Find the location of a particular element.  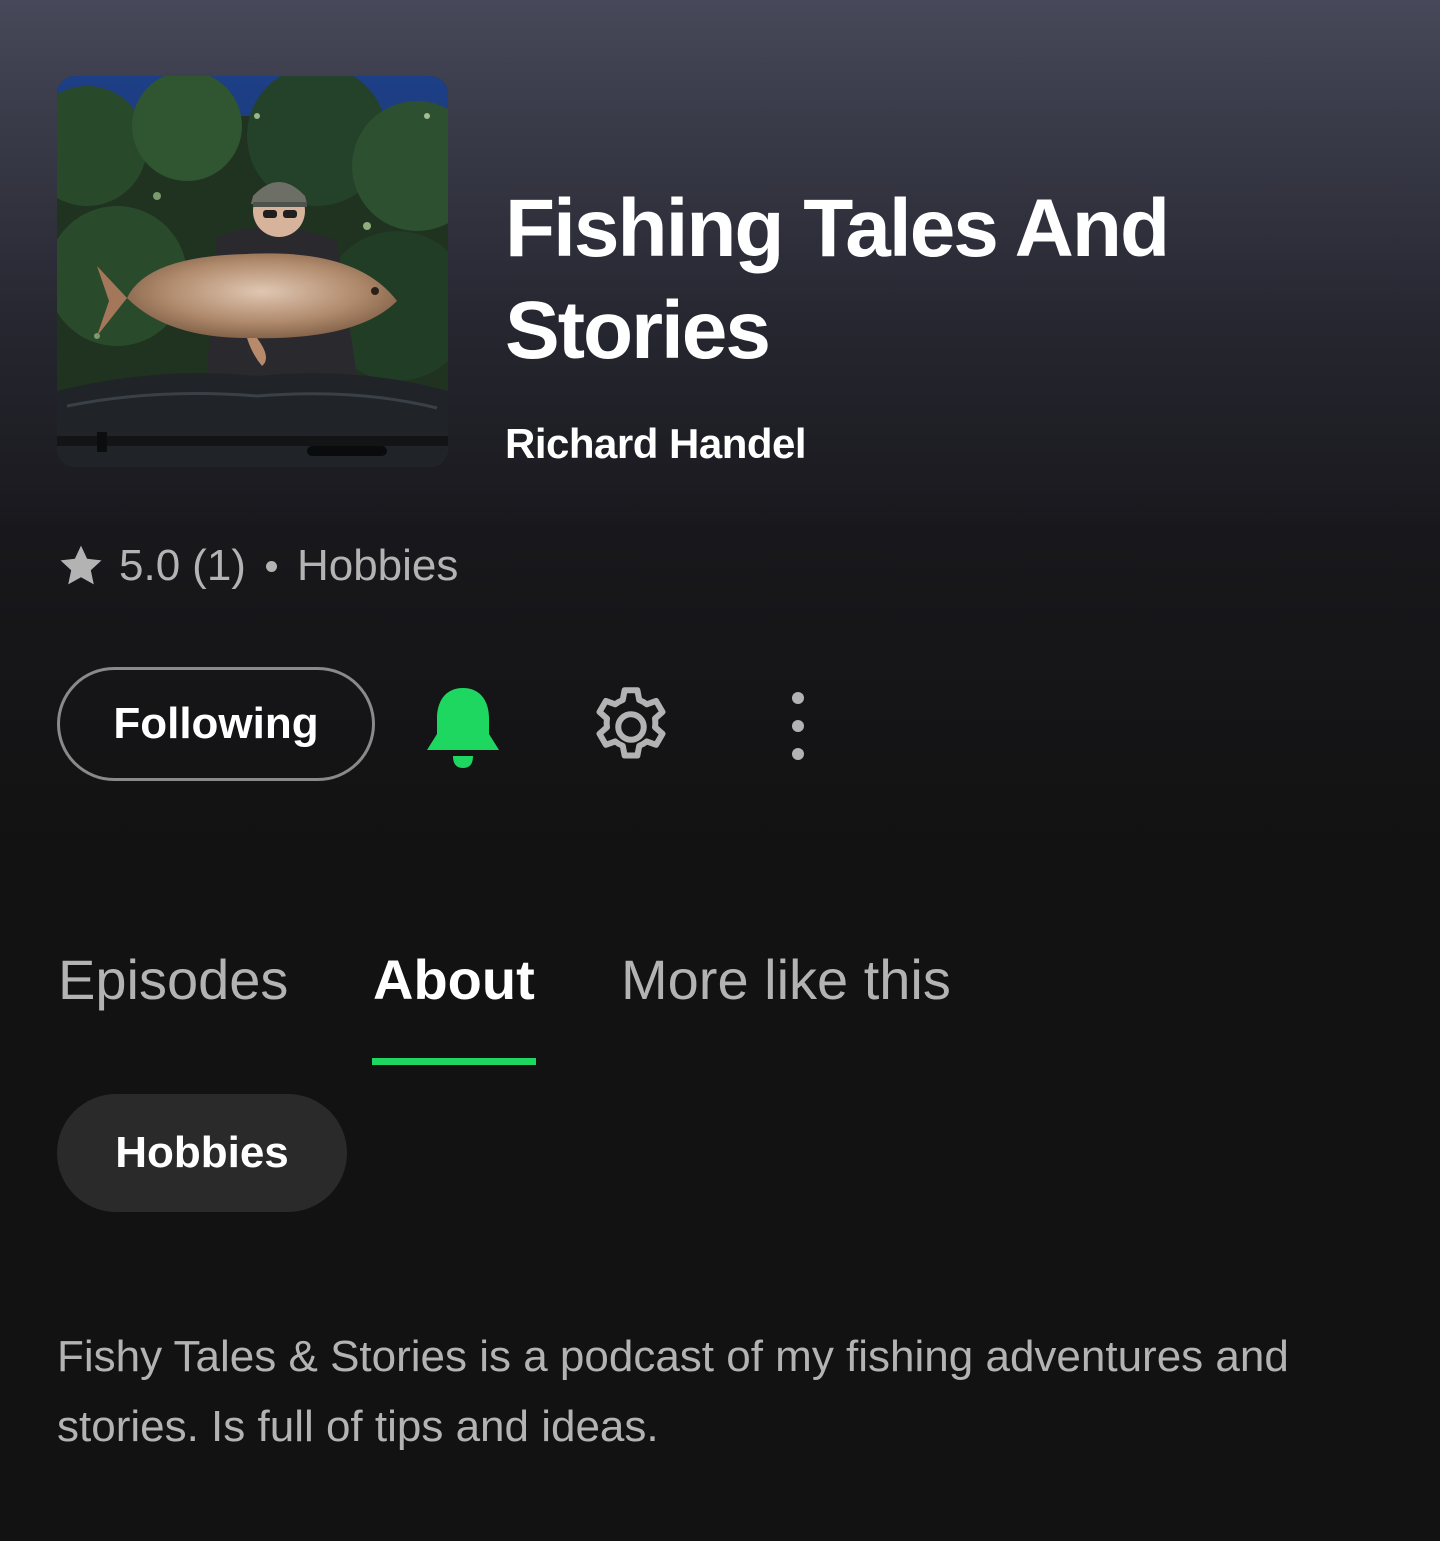

notifications-button is located at coordinates (463, 728).